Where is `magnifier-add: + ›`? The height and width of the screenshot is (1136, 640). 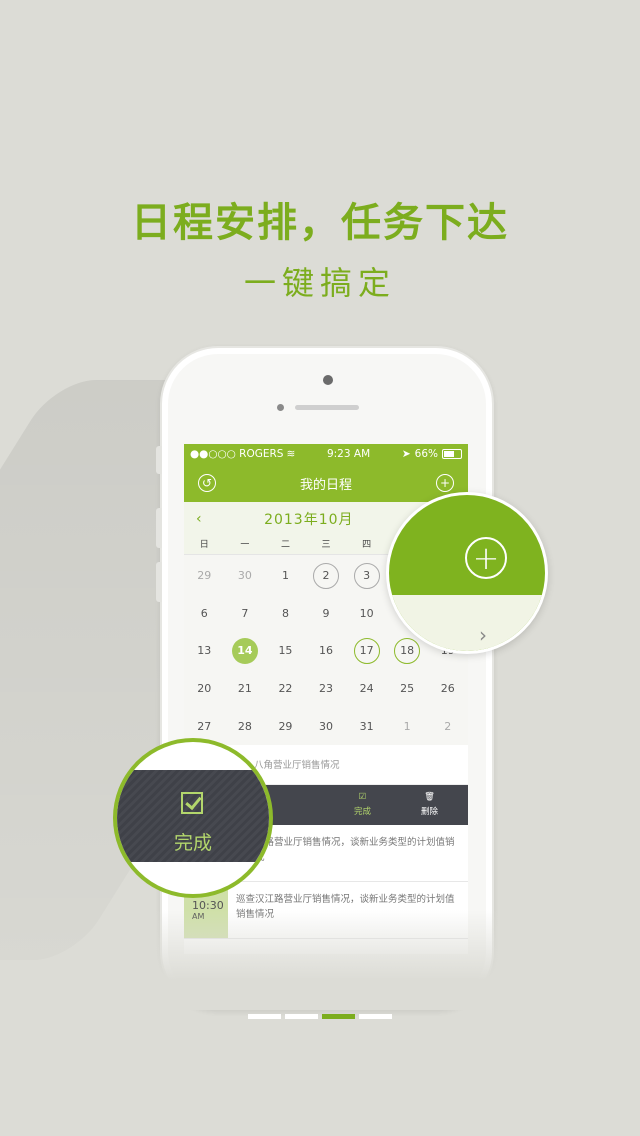 magnifier-add: + › is located at coordinates (467, 573).